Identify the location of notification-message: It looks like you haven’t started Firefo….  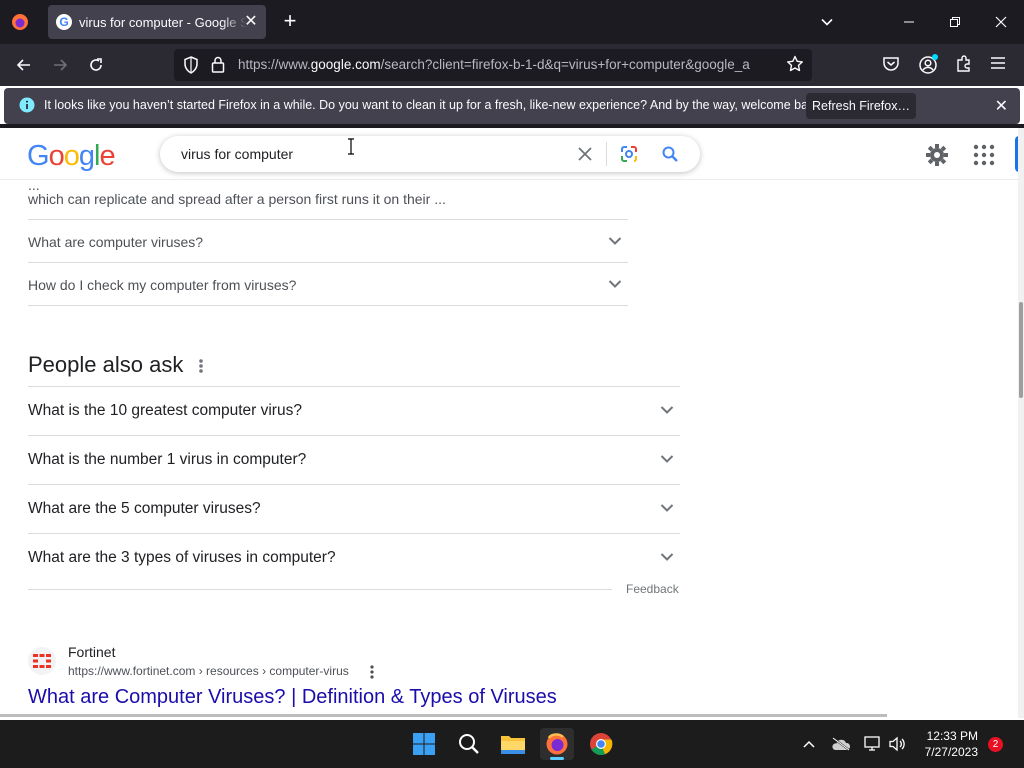
(434, 105).